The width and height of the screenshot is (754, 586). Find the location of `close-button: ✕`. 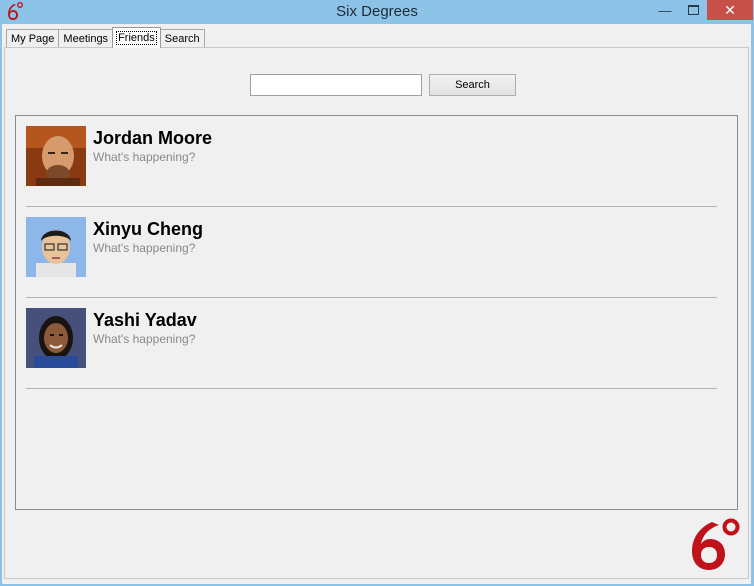

close-button: ✕ is located at coordinates (730, 10).